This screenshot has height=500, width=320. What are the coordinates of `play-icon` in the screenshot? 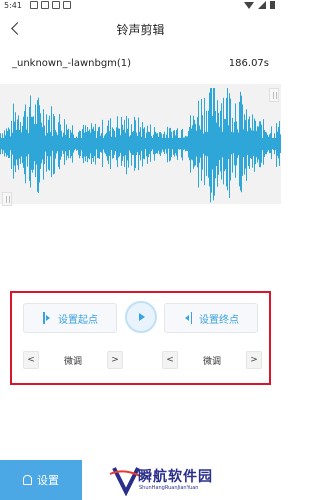 It's located at (142, 317).